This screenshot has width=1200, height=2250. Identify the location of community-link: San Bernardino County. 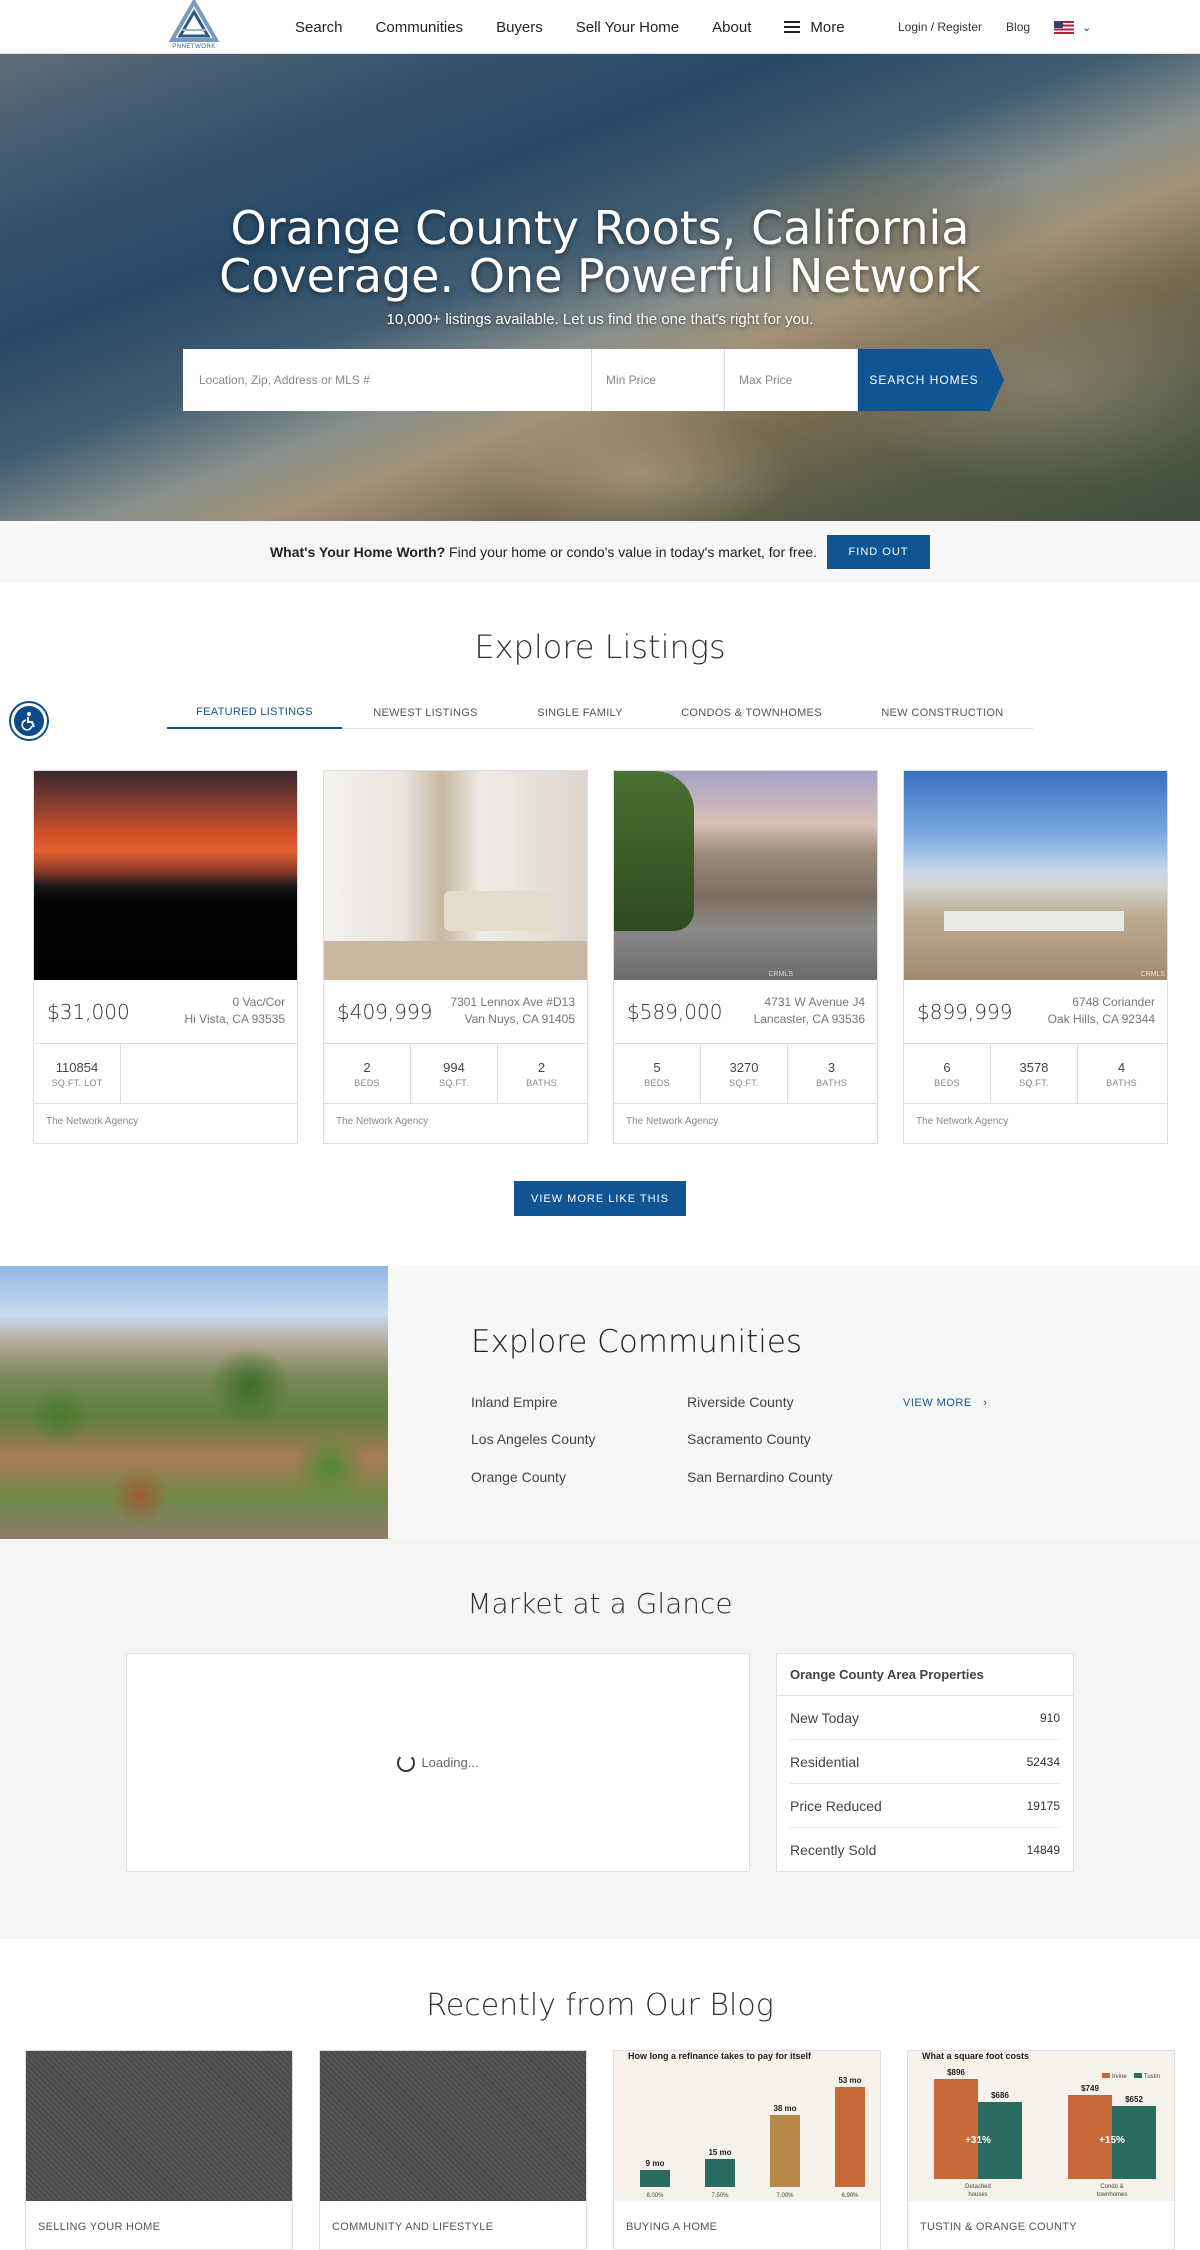
(760, 1477).